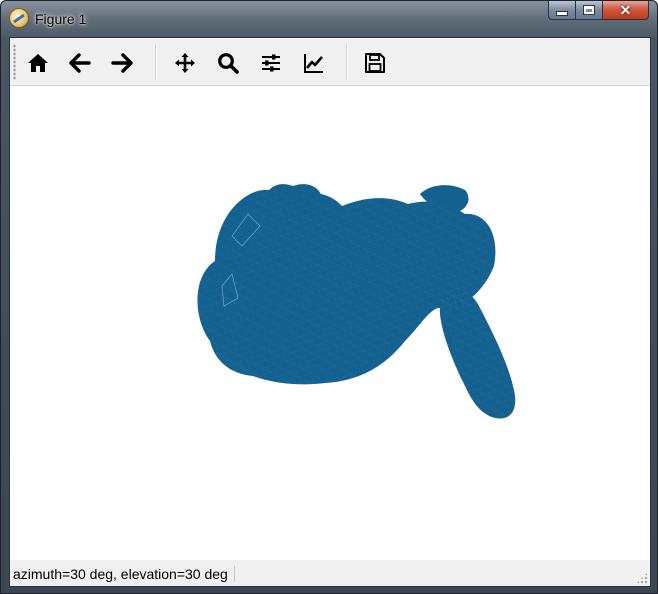  I want to click on home-icon, so click(38, 63).